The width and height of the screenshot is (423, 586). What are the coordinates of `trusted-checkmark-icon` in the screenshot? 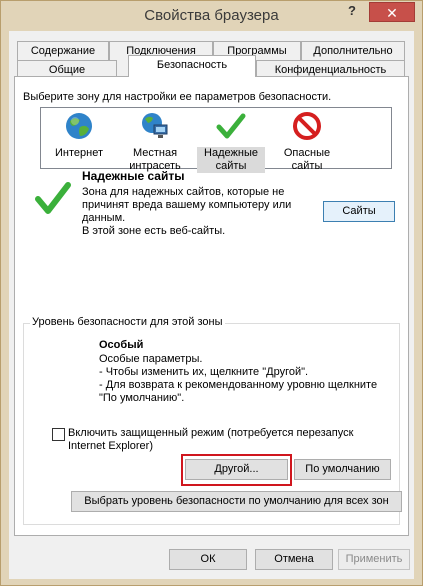 It's located at (53, 198).